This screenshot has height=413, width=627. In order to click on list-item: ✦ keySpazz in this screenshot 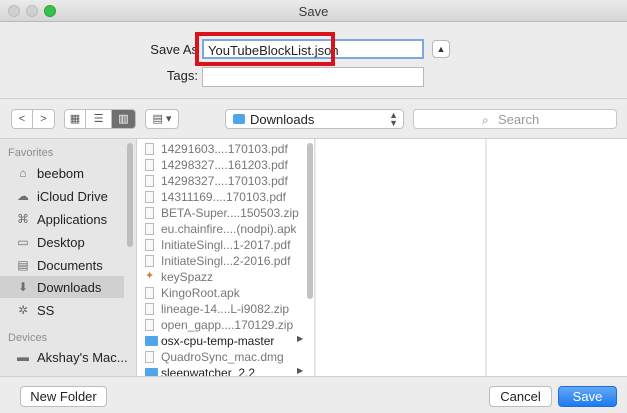, I will do `click(221, 277)`.